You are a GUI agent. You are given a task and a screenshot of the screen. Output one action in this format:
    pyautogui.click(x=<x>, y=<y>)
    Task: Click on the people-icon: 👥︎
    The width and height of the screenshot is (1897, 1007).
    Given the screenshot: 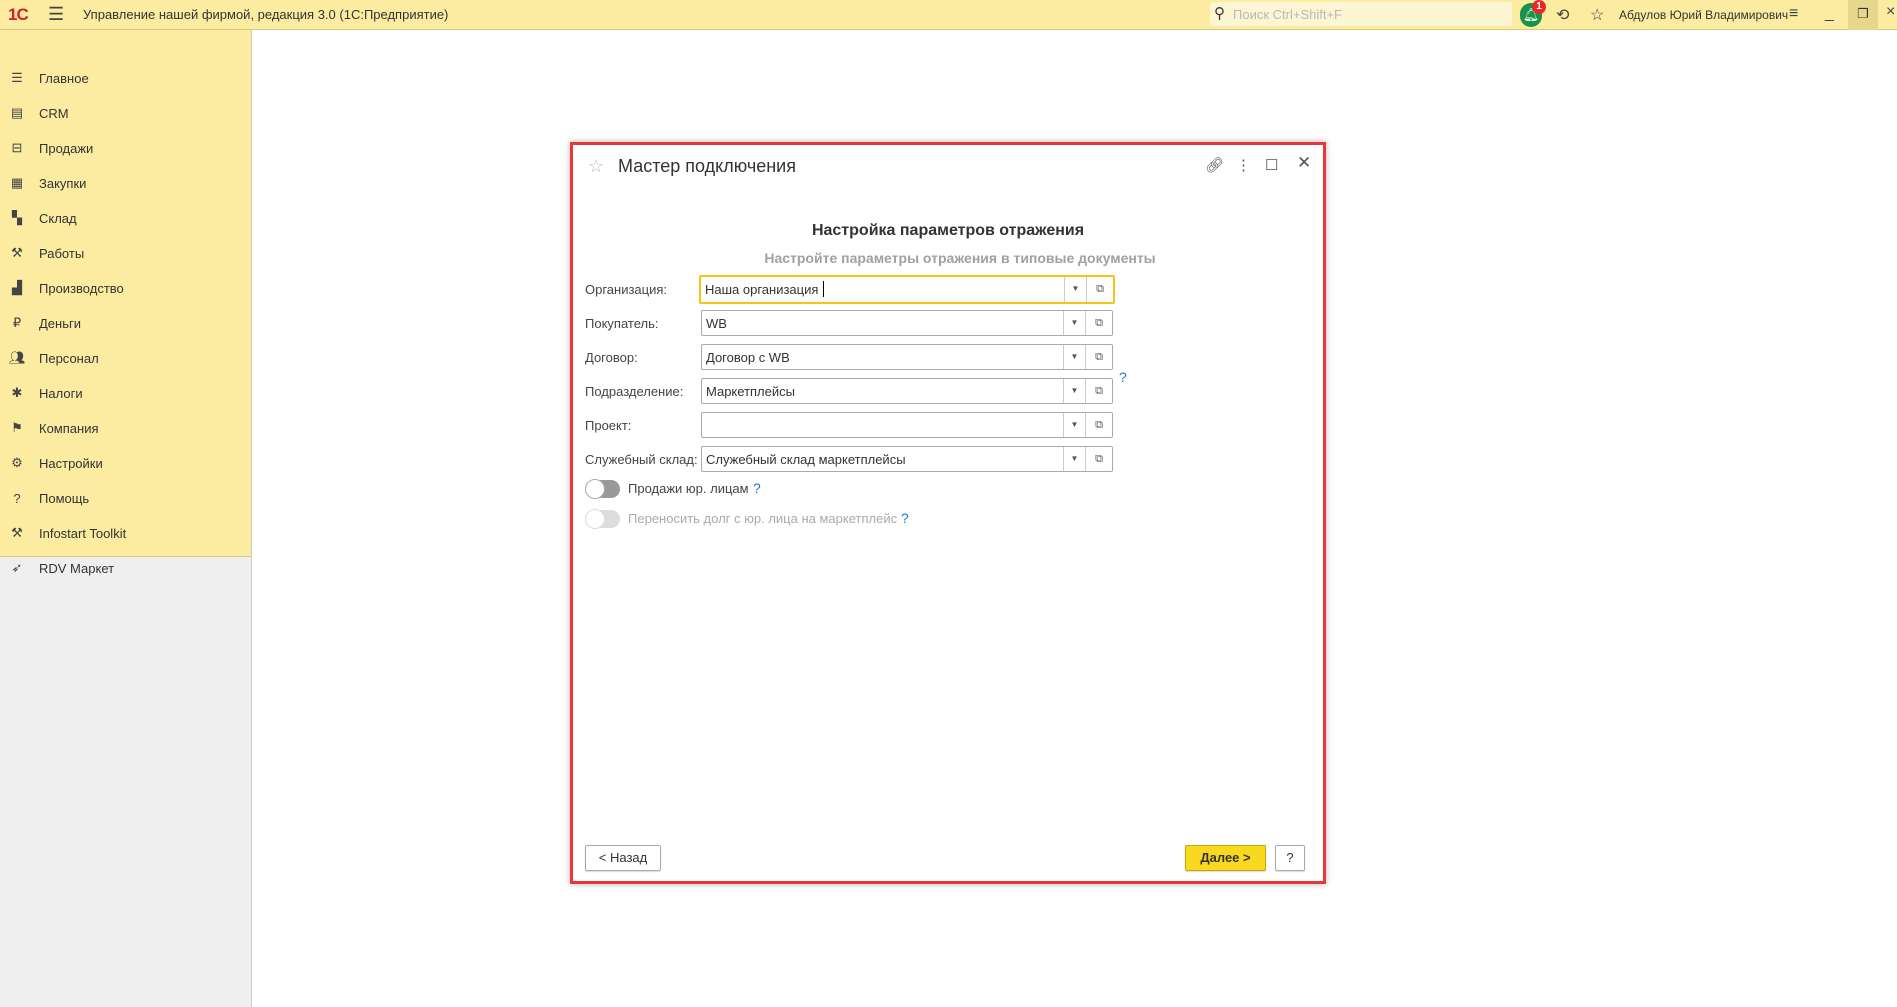 What is the action you would take?
    pyautogui.click(x=17, y=357)
    